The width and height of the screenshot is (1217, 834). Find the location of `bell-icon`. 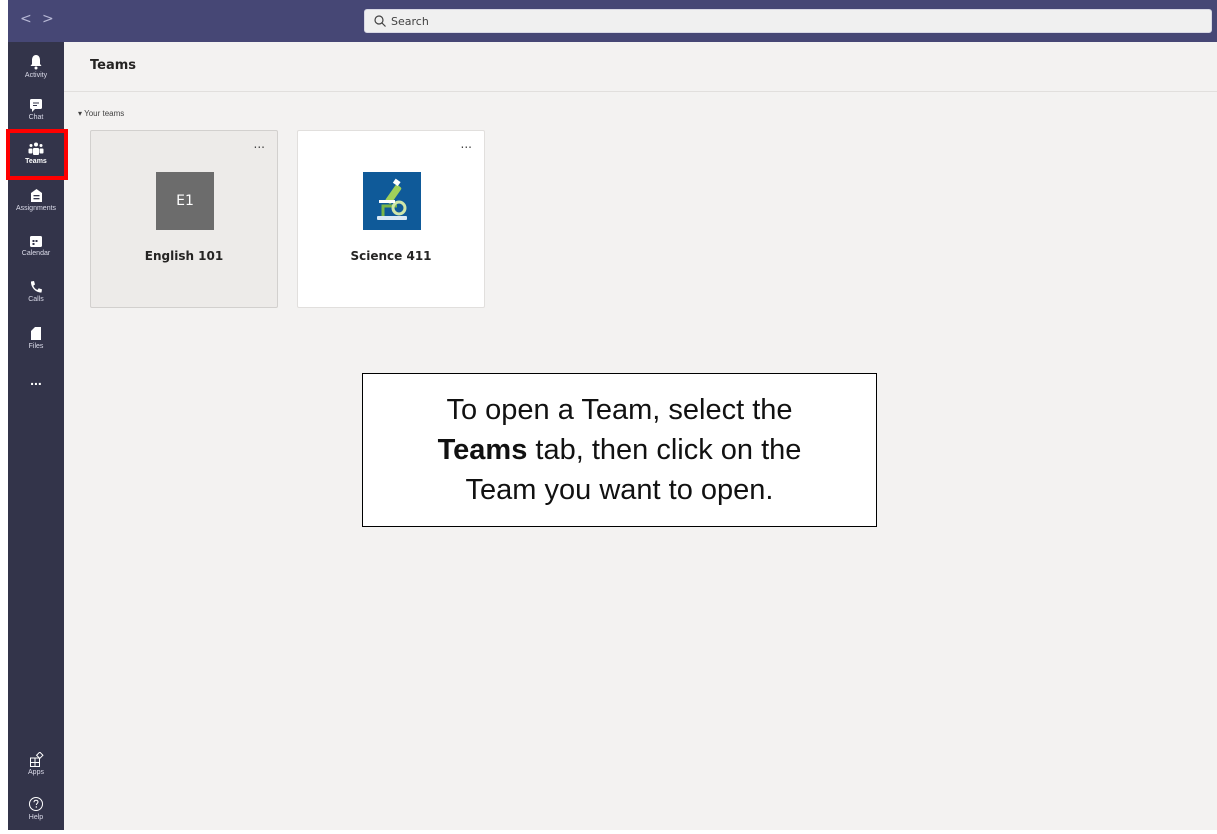

bell-icon is located at coordinates (36, 62).